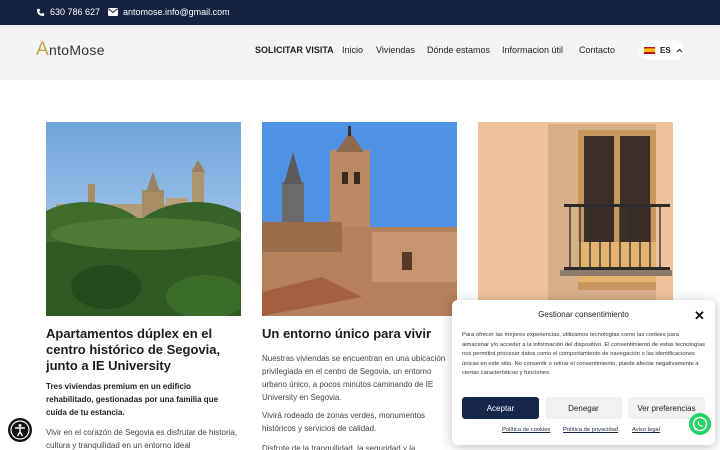 The image size is (720, 450). I want to click on nav-contacto: Contacto, so click(597, 50).